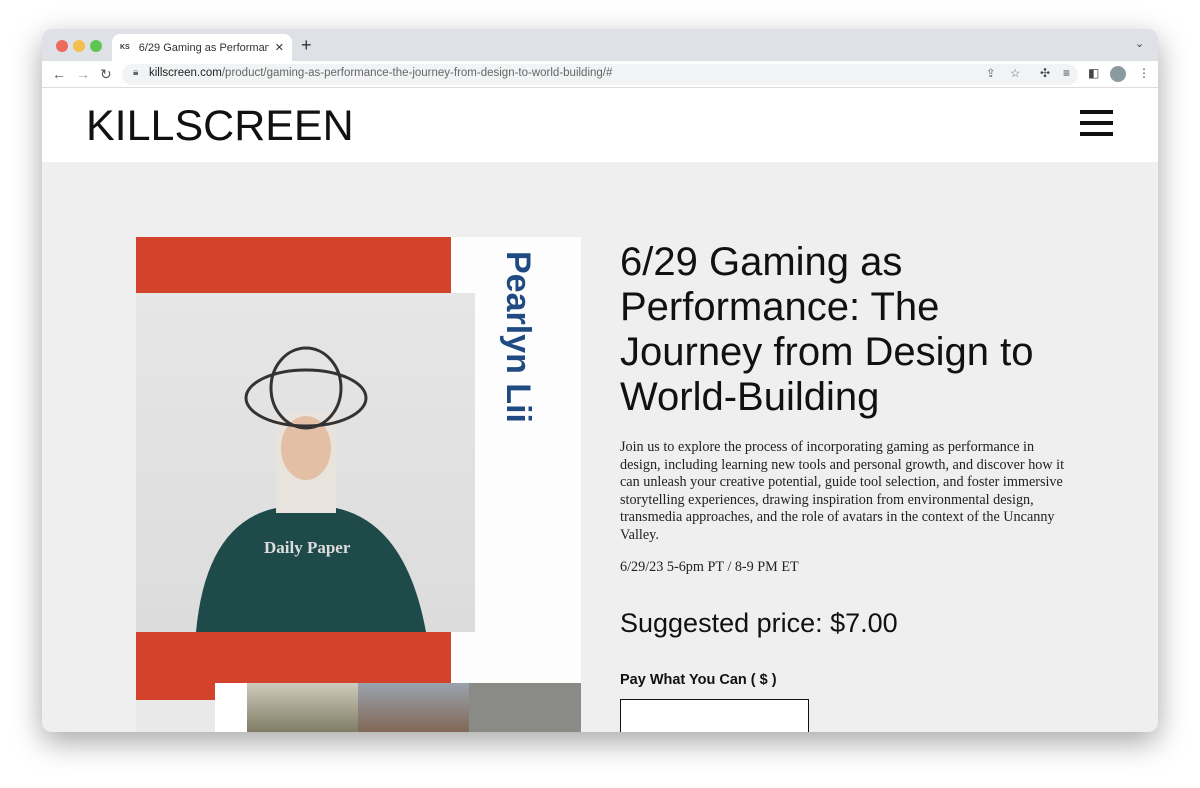 This screenshot has width=1200, height=788. I want to click on menu-kebab-icon: ⋮, so click(1144, 73).